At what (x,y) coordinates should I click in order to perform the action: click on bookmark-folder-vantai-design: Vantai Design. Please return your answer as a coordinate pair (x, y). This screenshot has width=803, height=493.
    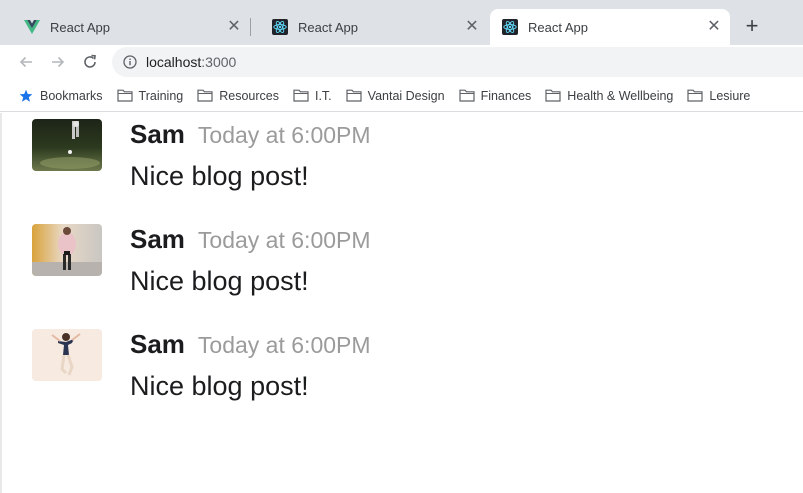
    Looking at the image, I should click on (398, 96).